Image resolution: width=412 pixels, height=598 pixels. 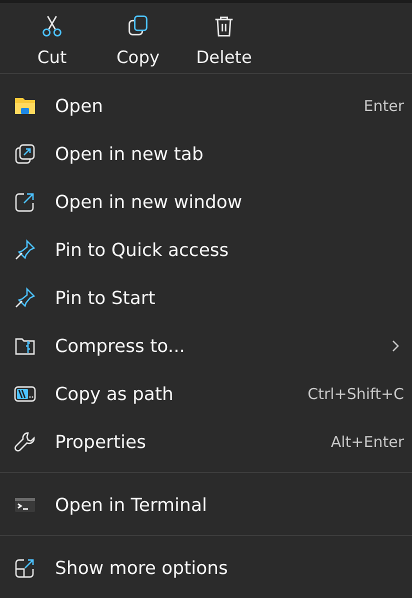 I want to click on menu-item: Open Enter, so click(x=206, y=106).